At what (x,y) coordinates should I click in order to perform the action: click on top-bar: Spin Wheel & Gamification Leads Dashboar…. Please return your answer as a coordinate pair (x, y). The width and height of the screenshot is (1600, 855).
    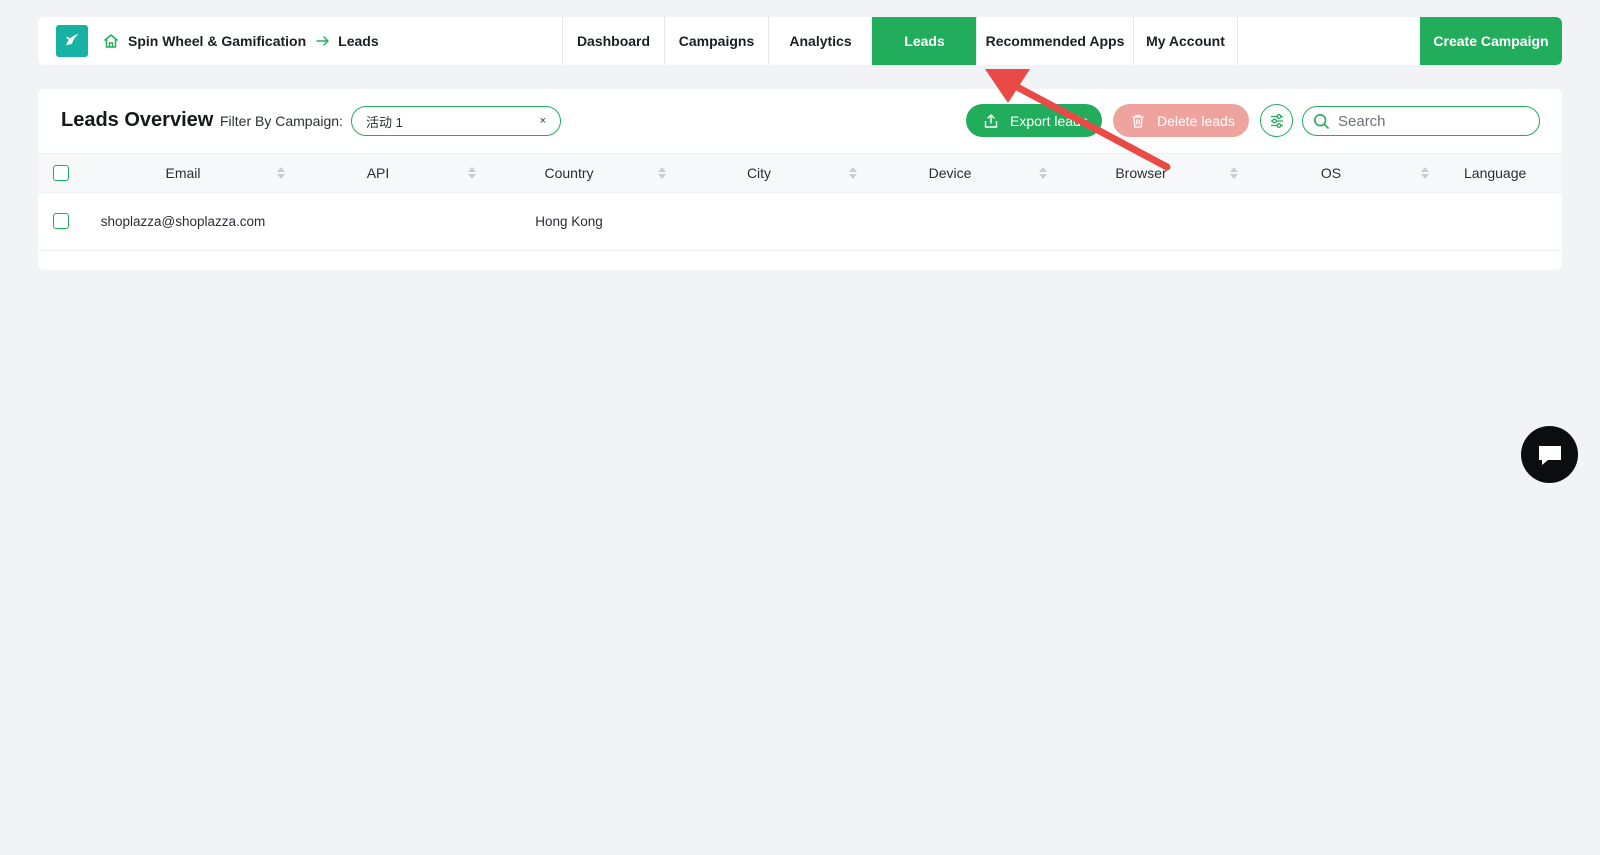
    Looking at the image, I should click on (800, 41).